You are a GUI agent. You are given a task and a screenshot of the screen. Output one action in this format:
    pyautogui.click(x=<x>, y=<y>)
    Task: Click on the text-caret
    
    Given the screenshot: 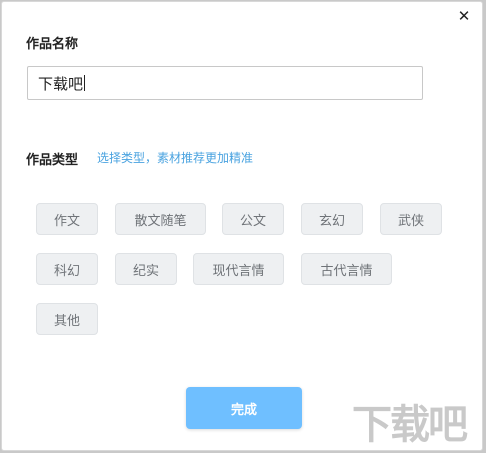 What is the action you would take?
    pyautogui.click(x=85, y=83)
    